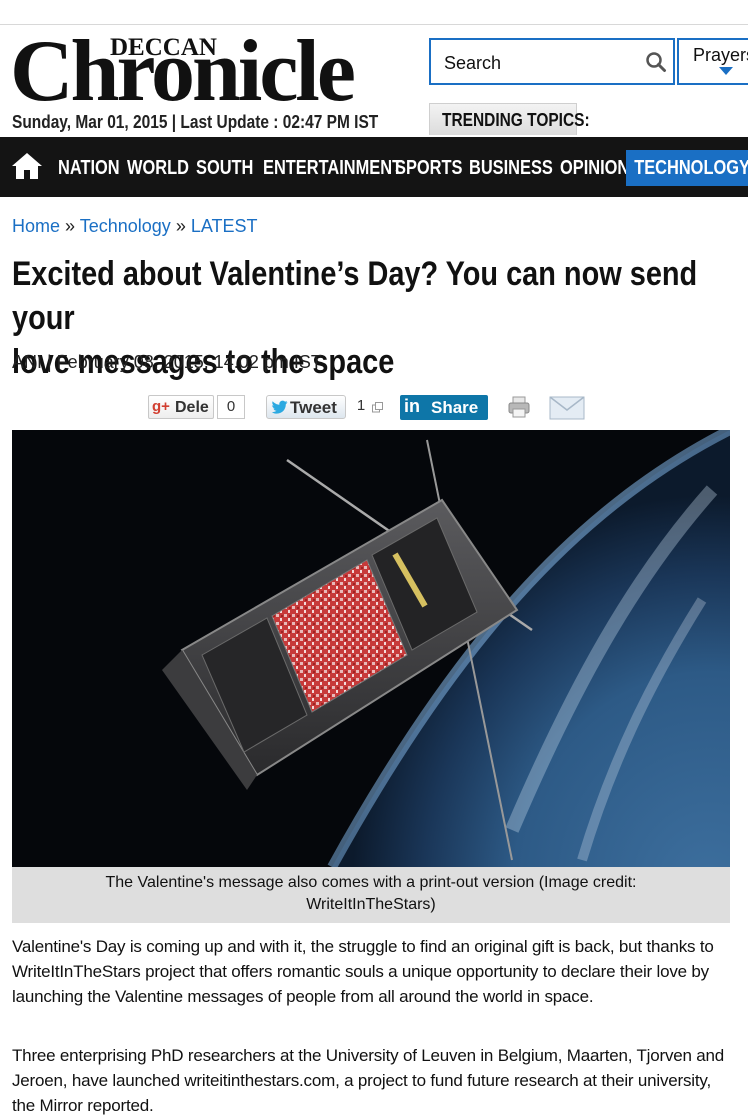 This screenshot has height=1118, width=748. I want to click on prayers-dropdown: Prayers, so click(712, 61).